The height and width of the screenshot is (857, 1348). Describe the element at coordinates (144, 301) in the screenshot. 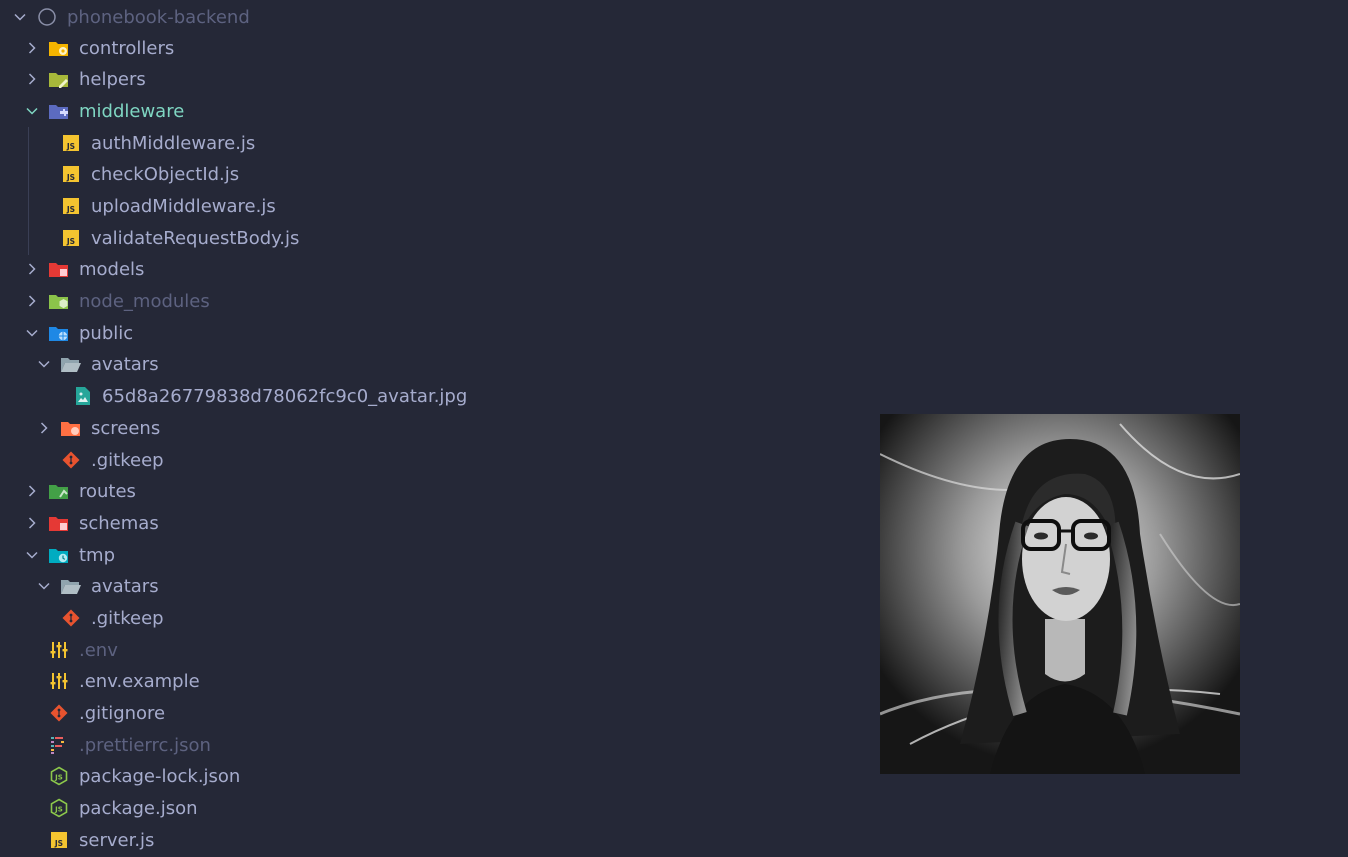

I see `tree-item-label: node_modules` at that location.